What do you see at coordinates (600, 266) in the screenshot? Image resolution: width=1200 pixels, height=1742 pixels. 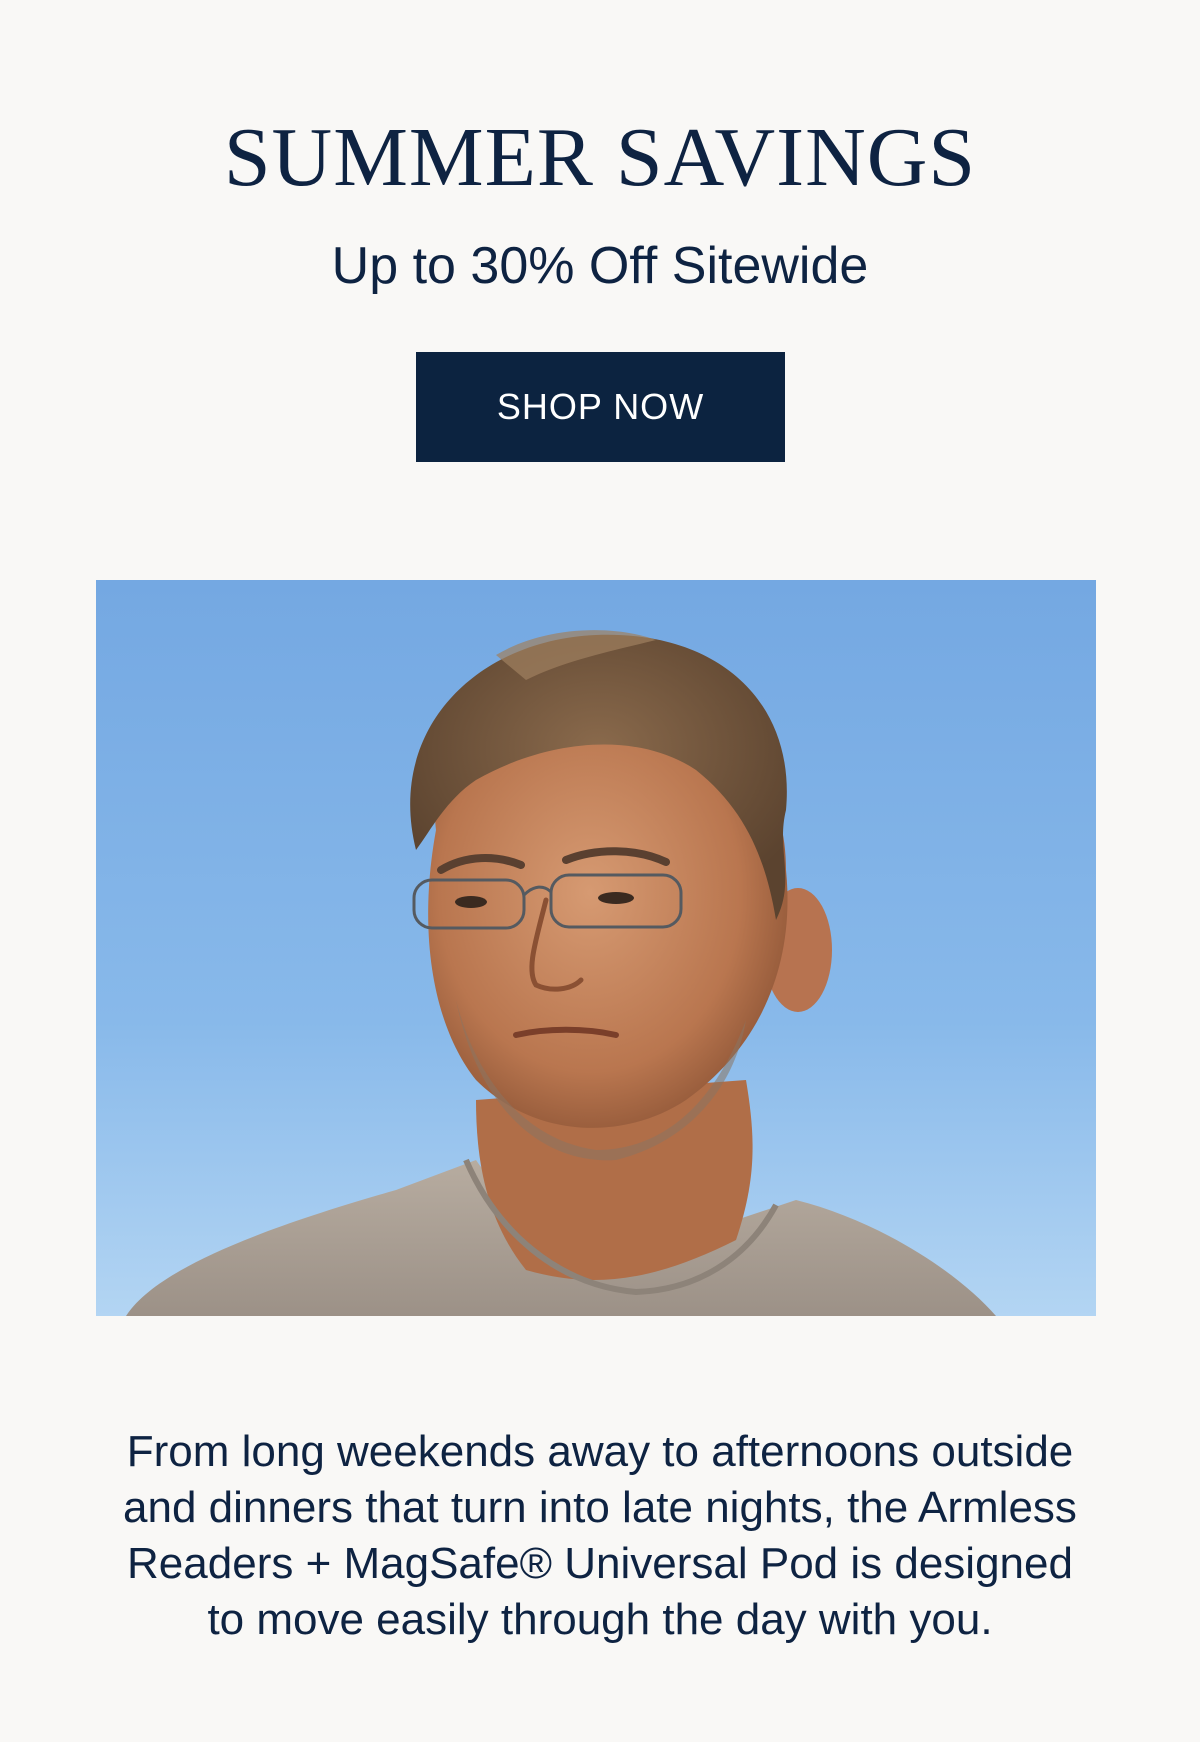 I see `promo-subheadline: Up to 30% Off Sitewide` at bounding box center [600, 266].